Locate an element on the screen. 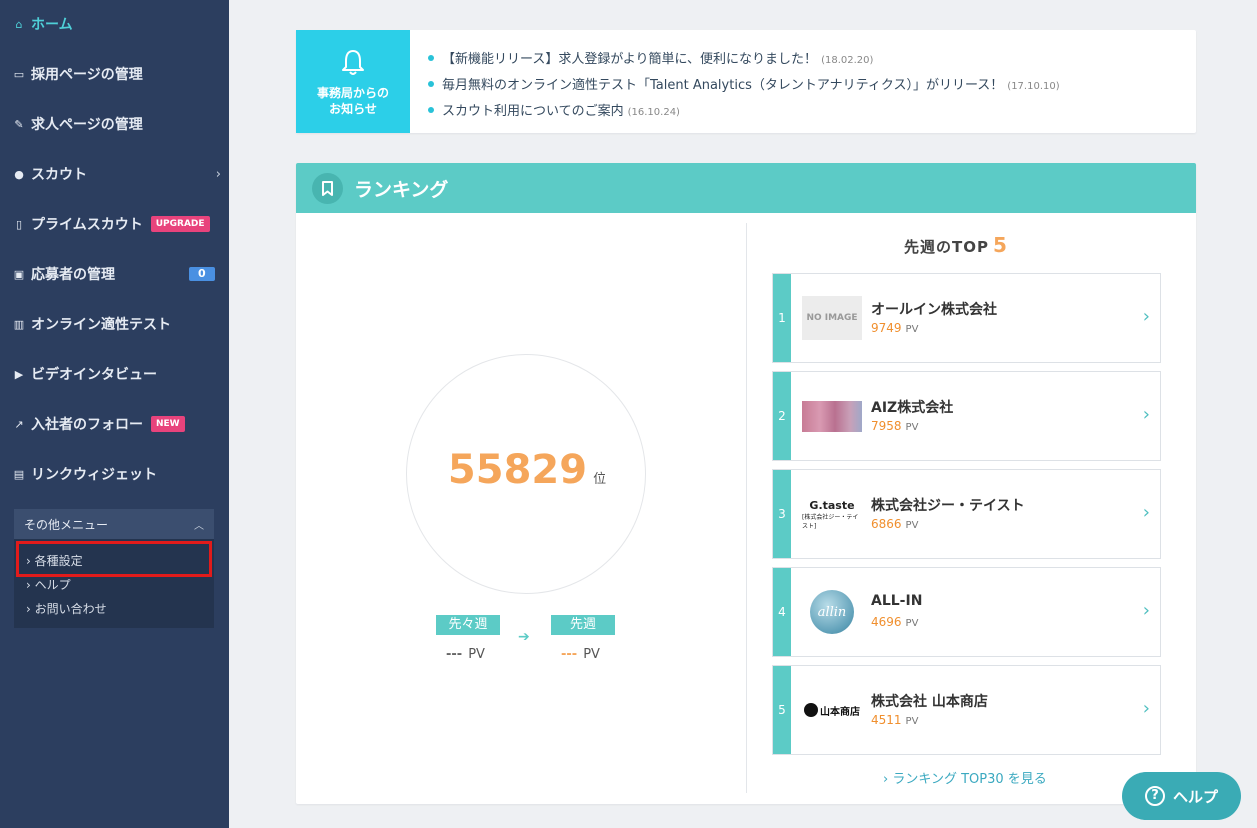 The height and width of the screenshot is (828, 1257). home-icon: ⌂ is located at coordinates (19, 24).